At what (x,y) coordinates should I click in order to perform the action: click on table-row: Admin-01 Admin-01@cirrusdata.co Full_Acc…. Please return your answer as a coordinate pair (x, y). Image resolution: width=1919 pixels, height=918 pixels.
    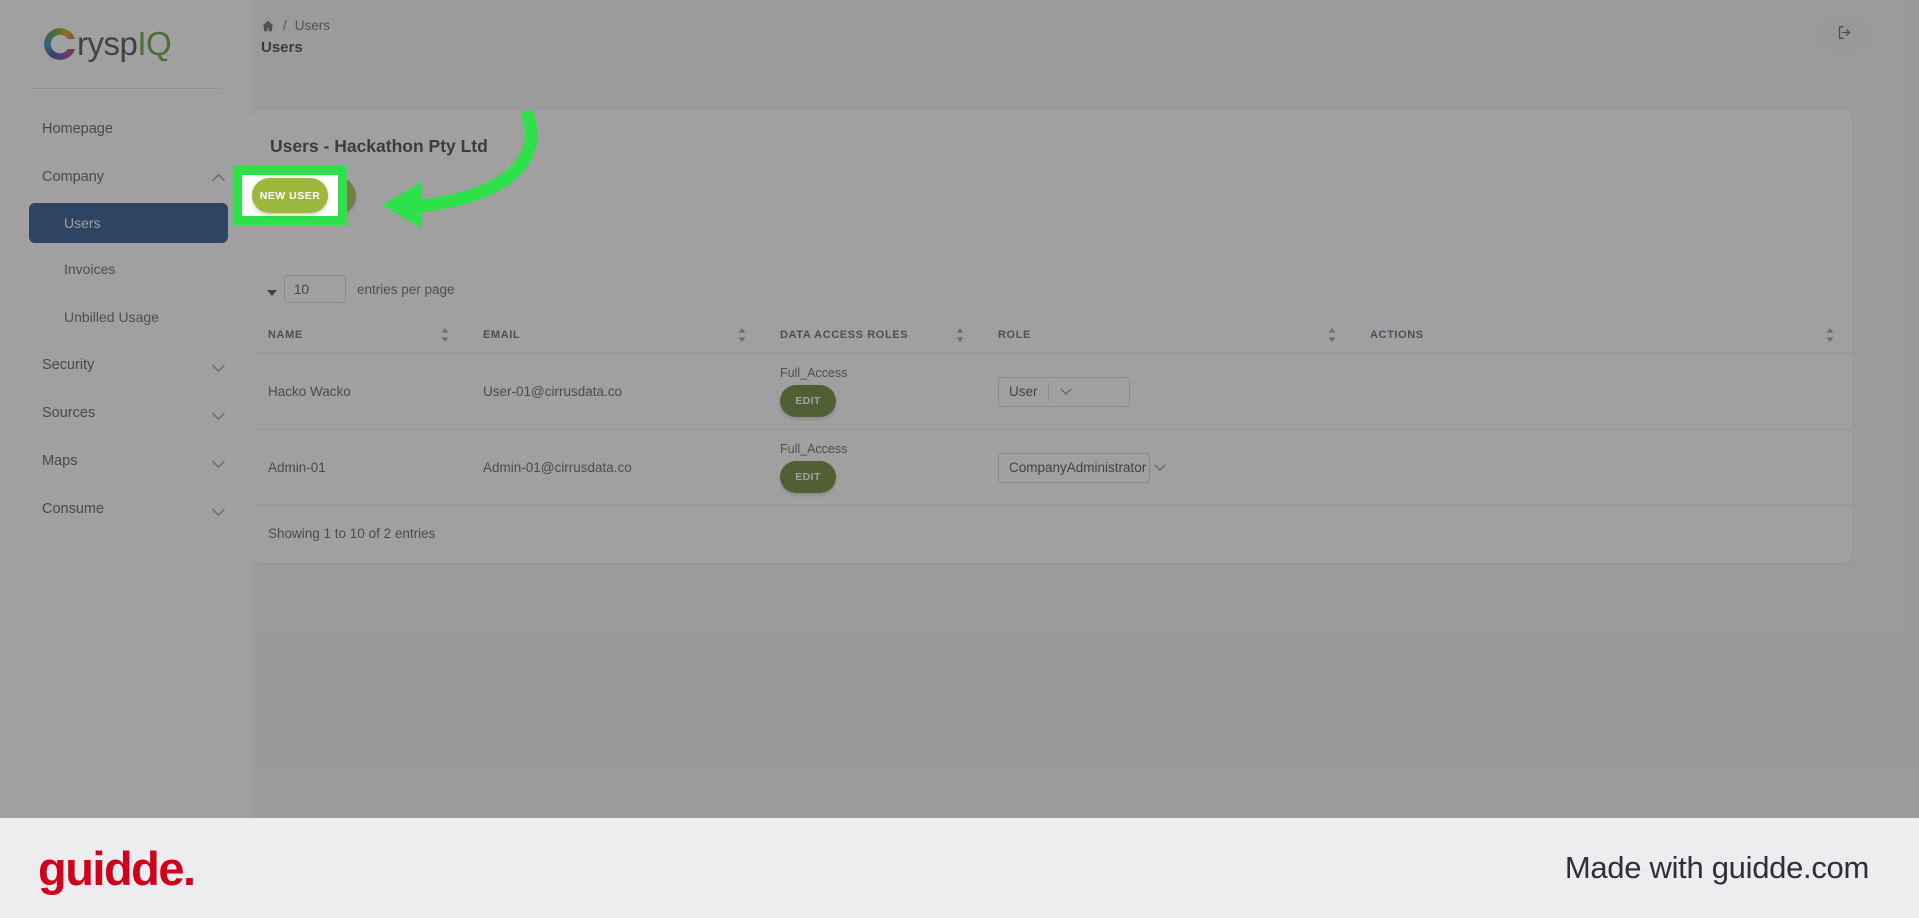
    Looking at the image, I should click on (1052, 467).